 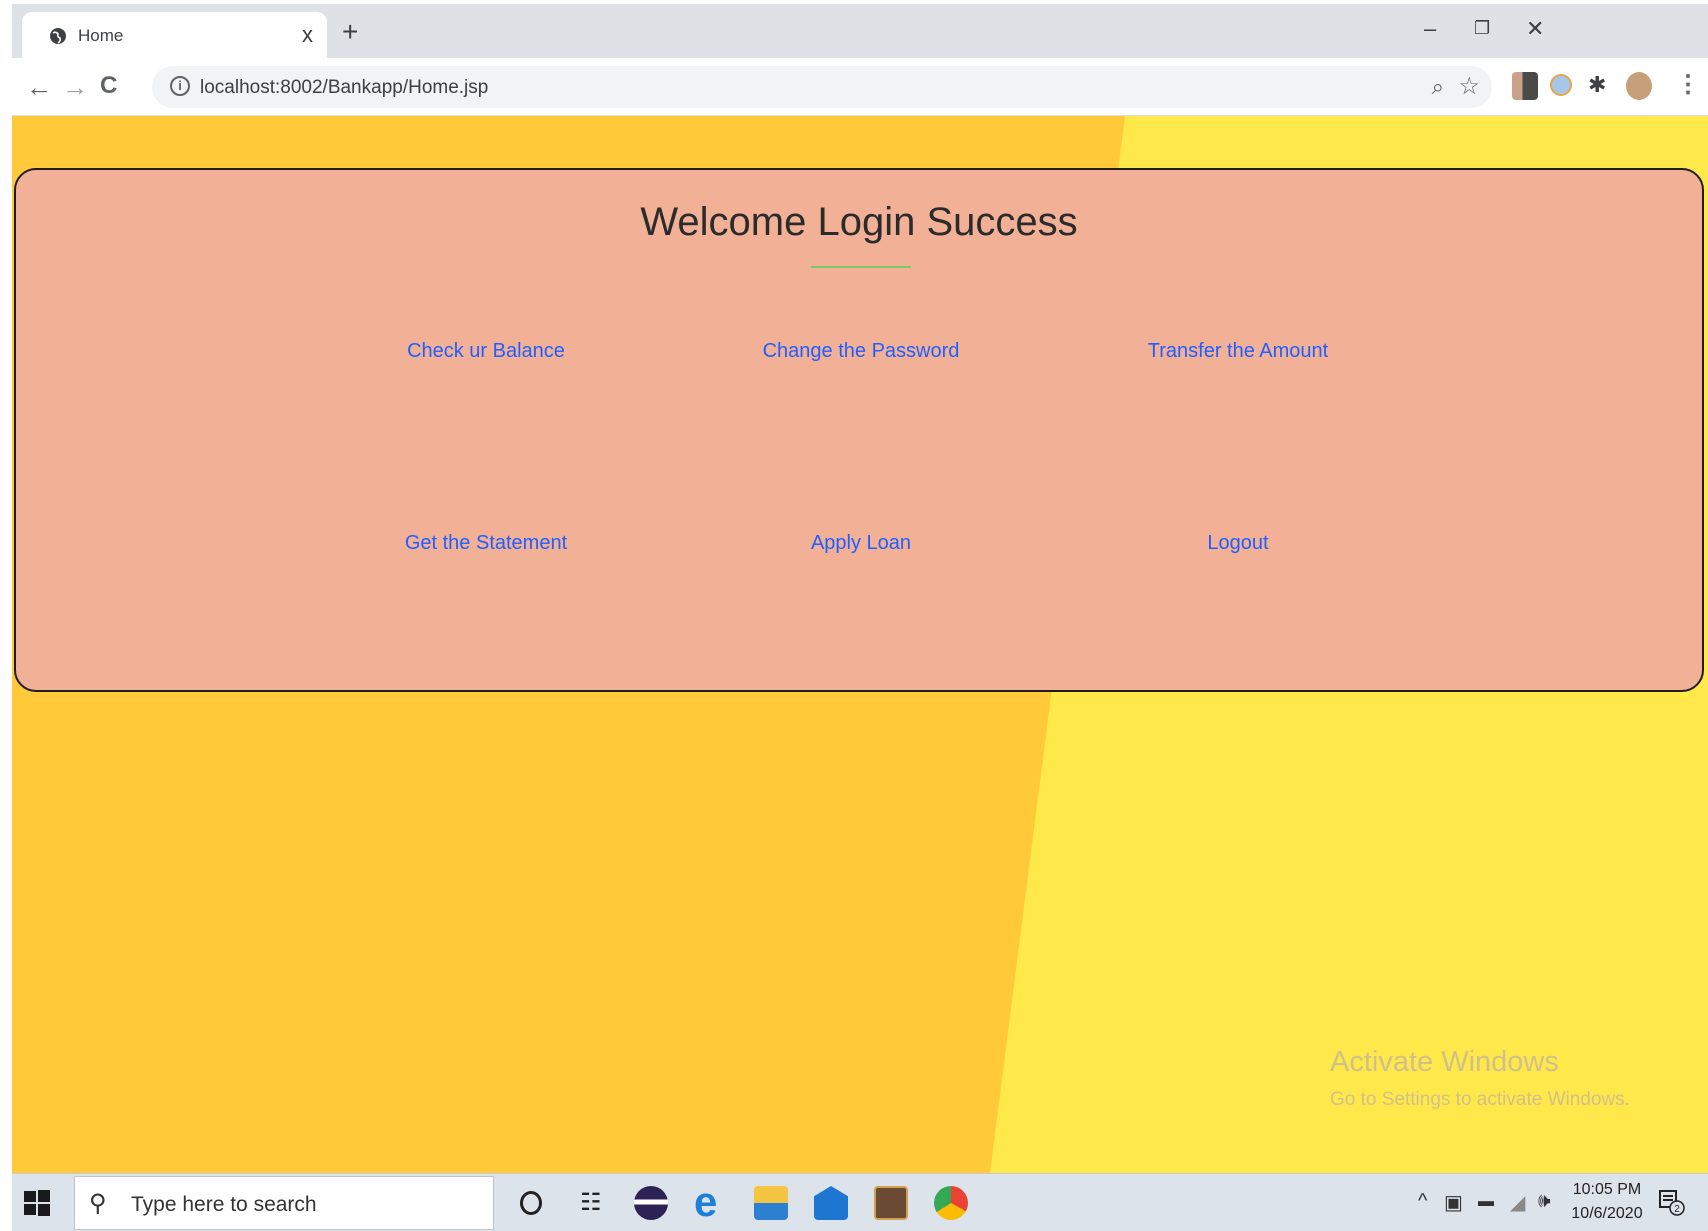 I want to click on zoom-icon: ⌕, so click(x=1438, y=87).